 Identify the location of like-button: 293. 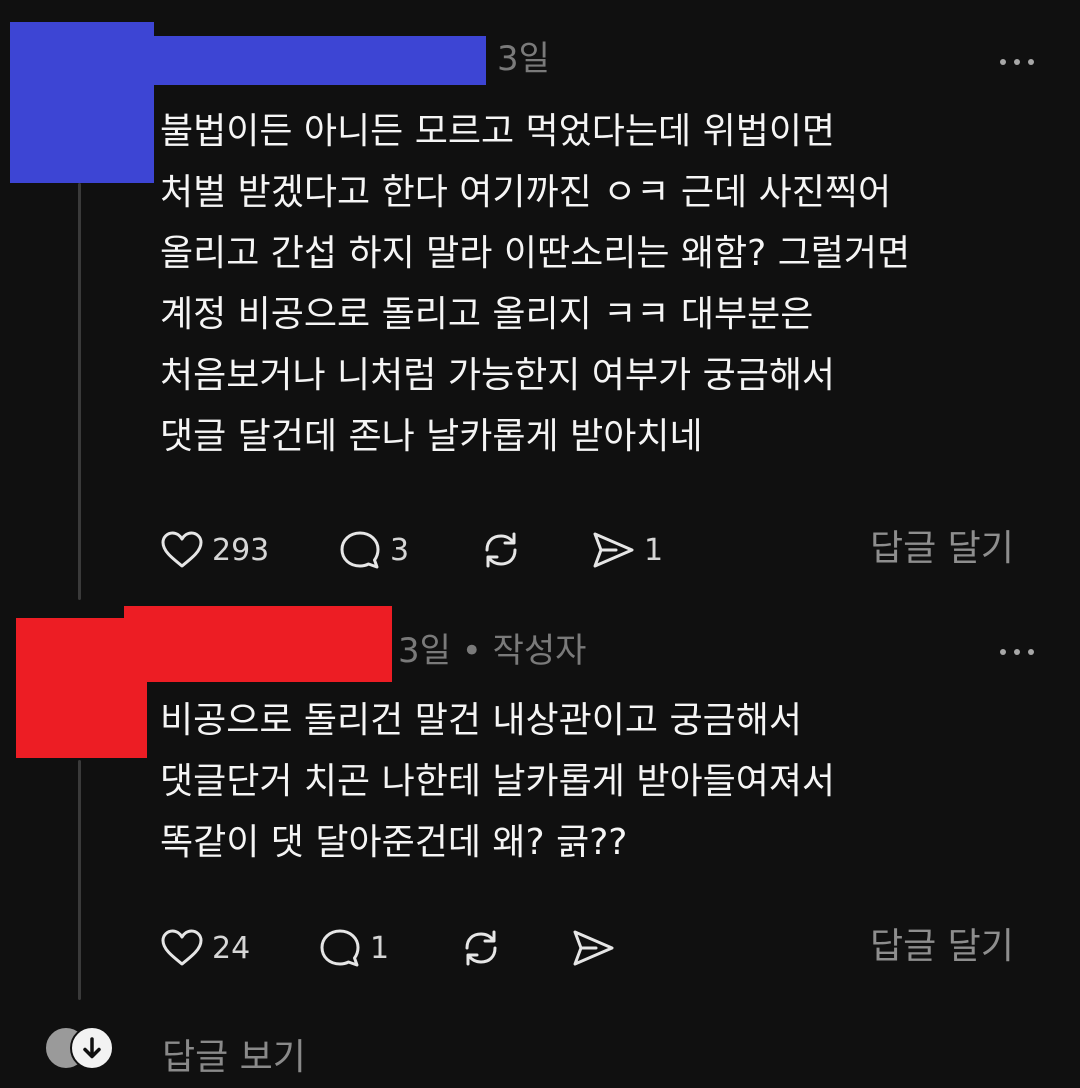
(214, 550).